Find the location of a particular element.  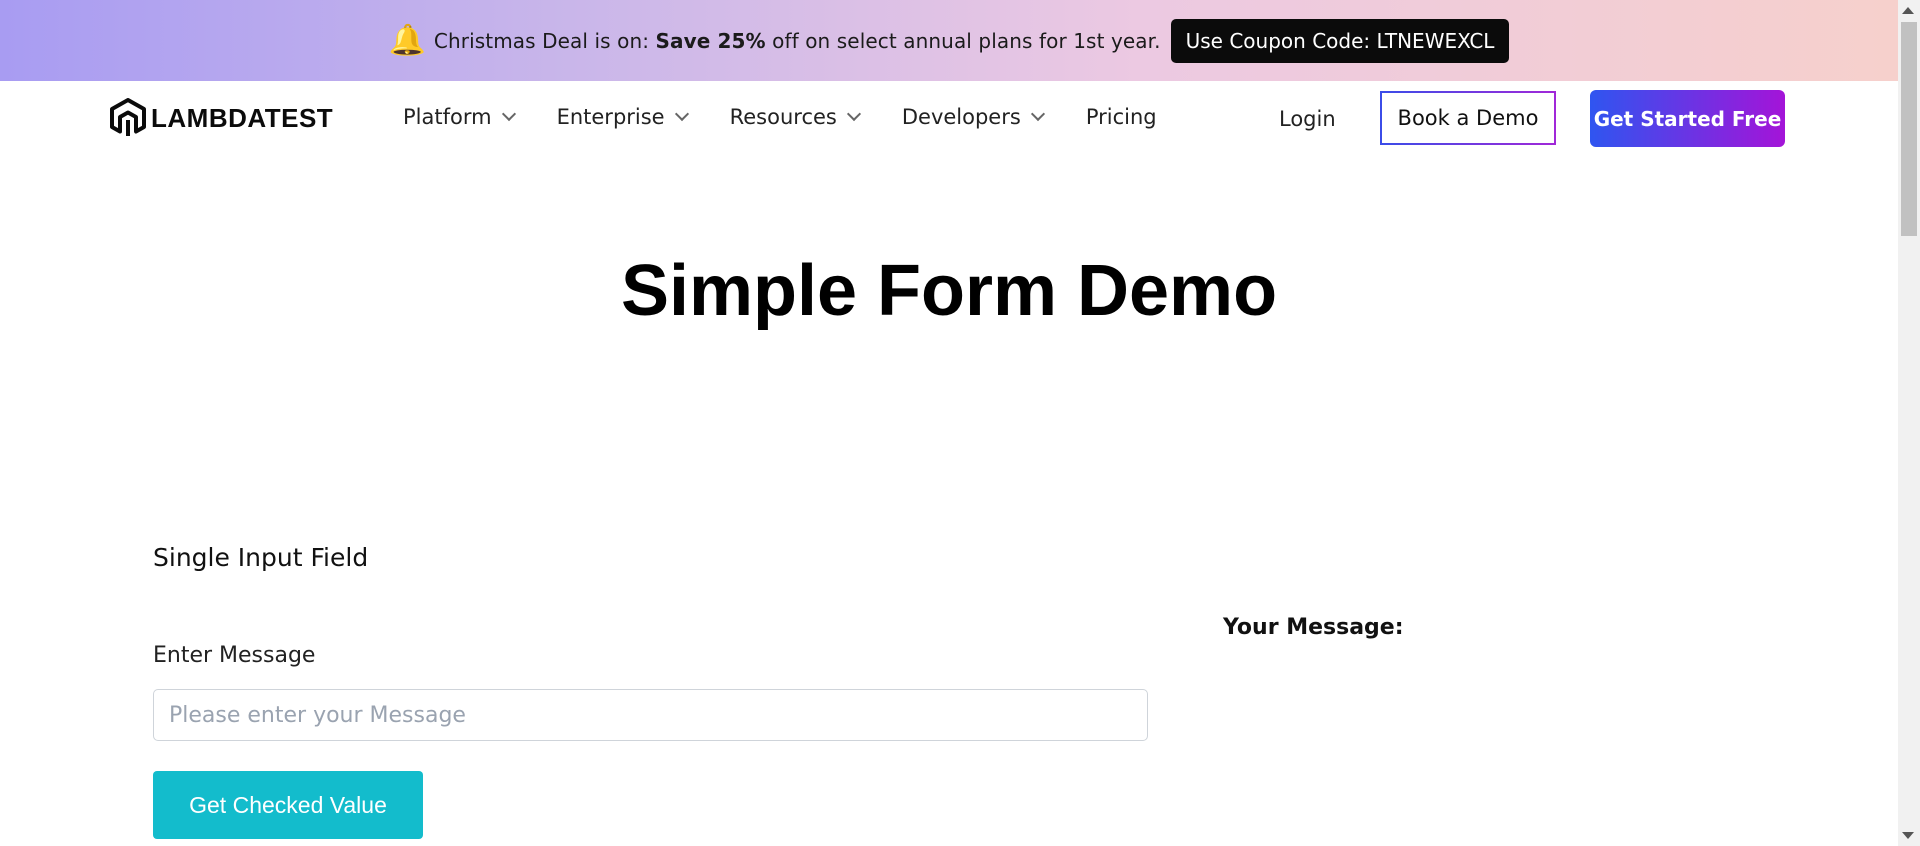

scrollbar-thumb is located at coordinates (1909, 129).